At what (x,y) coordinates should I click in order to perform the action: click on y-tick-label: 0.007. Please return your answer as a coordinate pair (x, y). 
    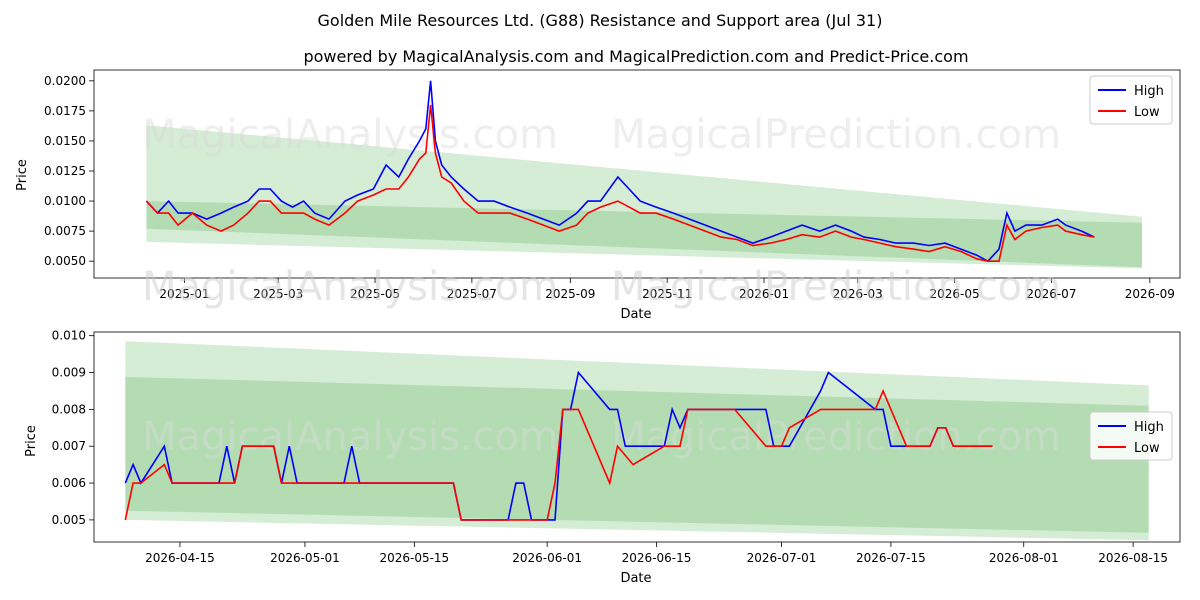
    Looking at the image, I should click on (69, 446).